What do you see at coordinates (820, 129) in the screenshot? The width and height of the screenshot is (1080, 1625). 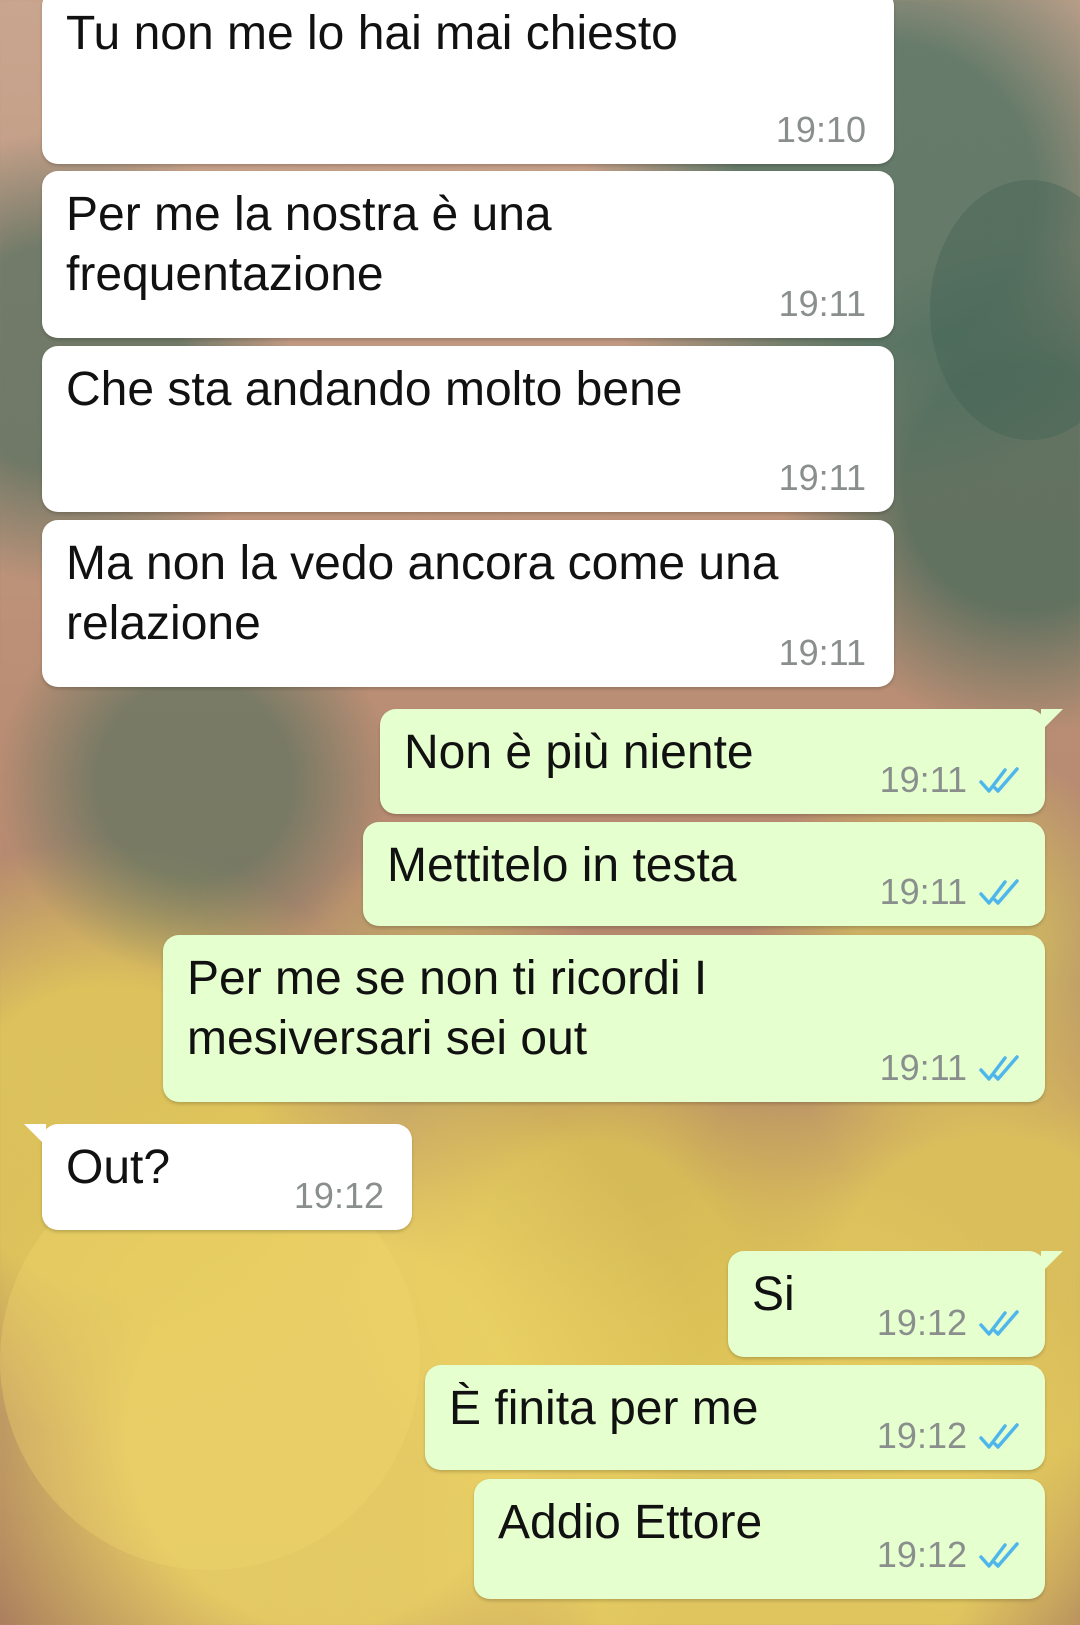 I see `message-timestamp: 19:10` at bounding box center [820, 129].